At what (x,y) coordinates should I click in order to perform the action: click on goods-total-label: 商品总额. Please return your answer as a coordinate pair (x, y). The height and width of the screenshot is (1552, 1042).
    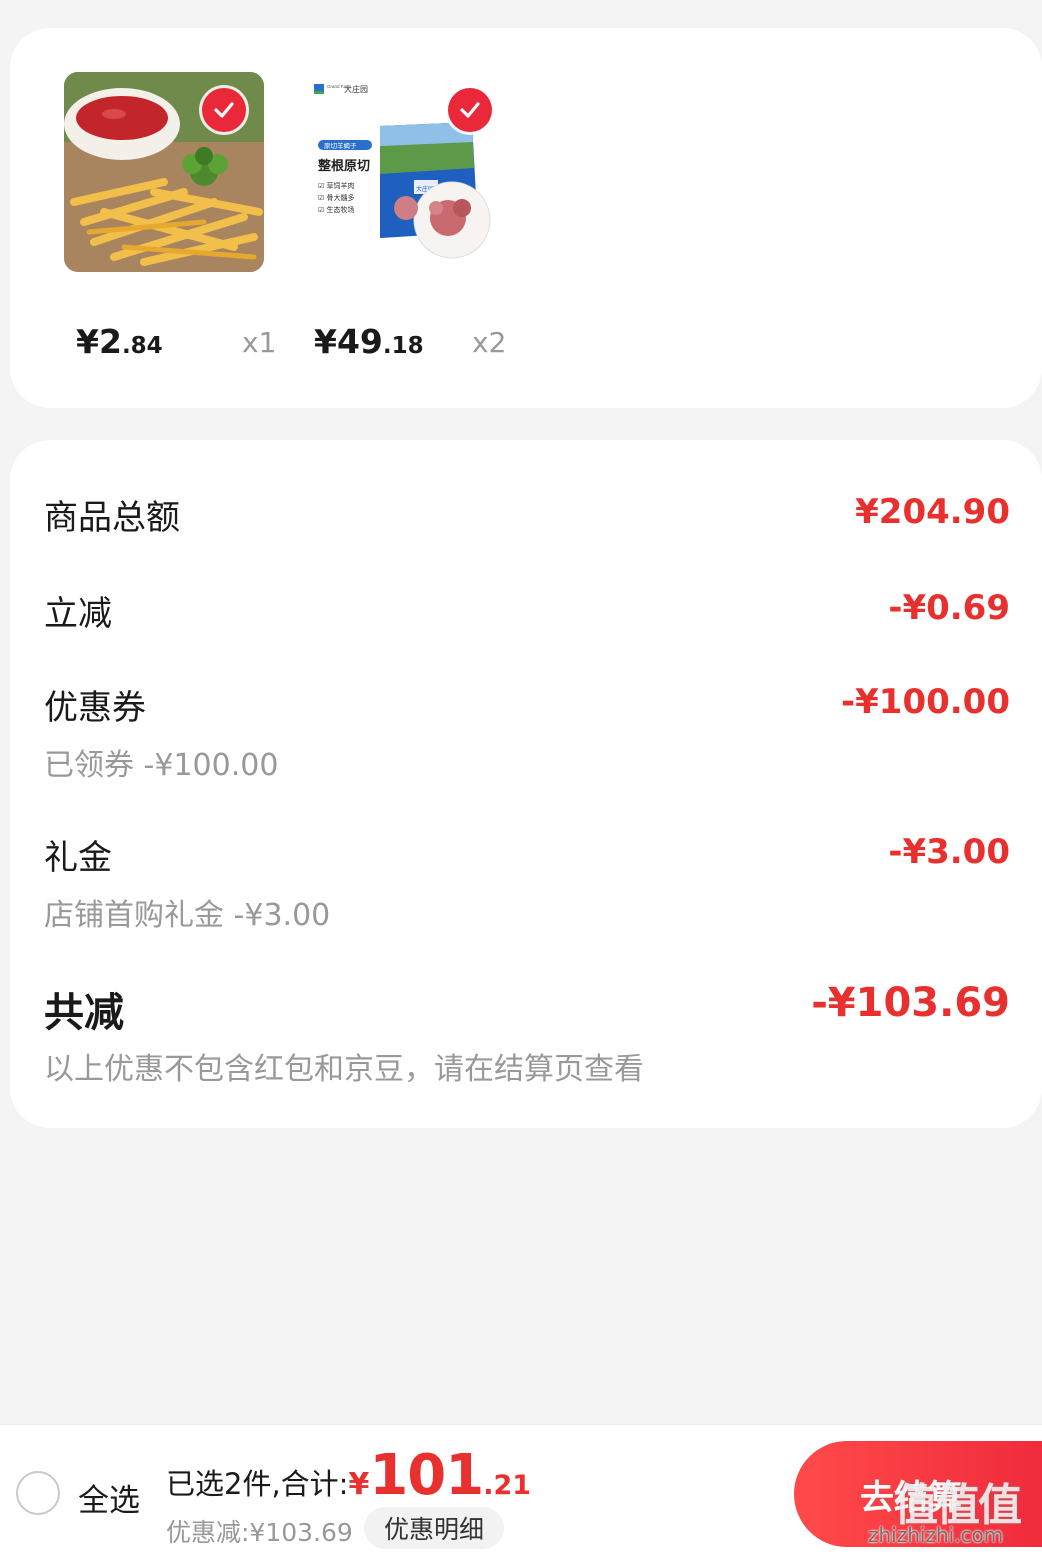
    Looking at the image, I should click on (112, 518).